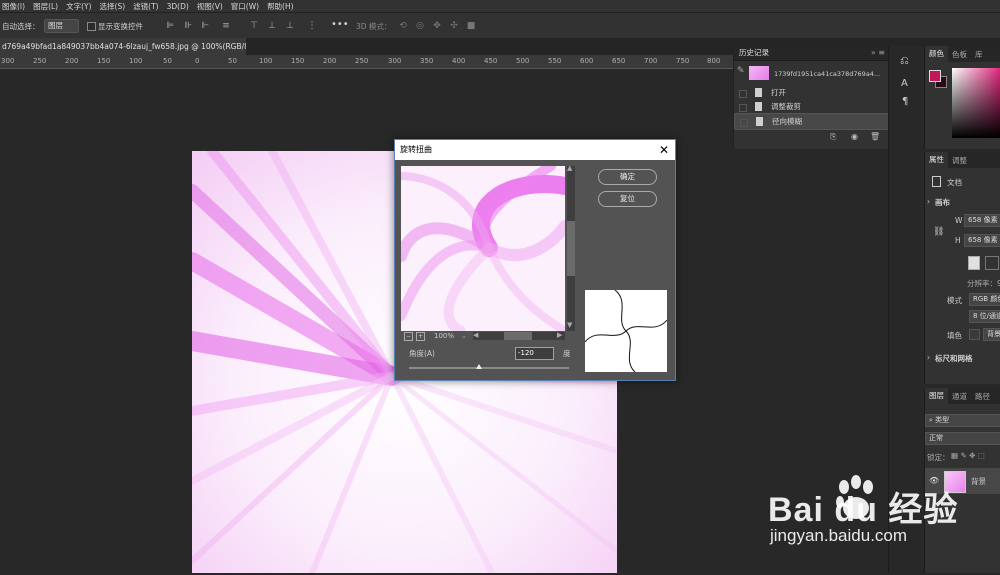 Image resolution: width=1000 pixels, height=575 pixels. I want to click on tab-adjustments: 调整, so click(959, 160).